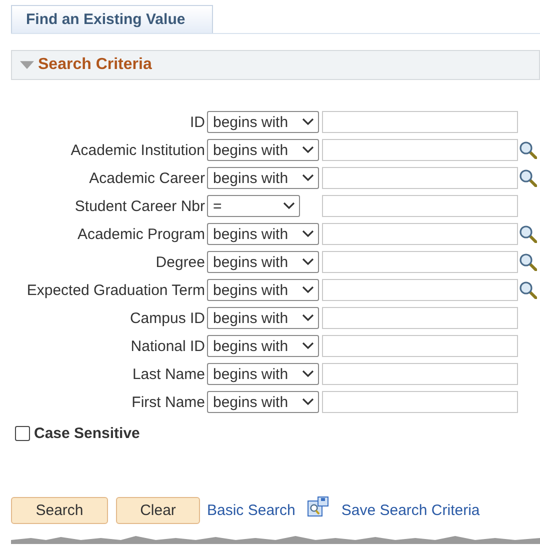 The image size is (540, 546). What do you see at coordinates (158, 510) in the screenshot?
I see `clear-button: Clear` at bounding box center [158, 510].